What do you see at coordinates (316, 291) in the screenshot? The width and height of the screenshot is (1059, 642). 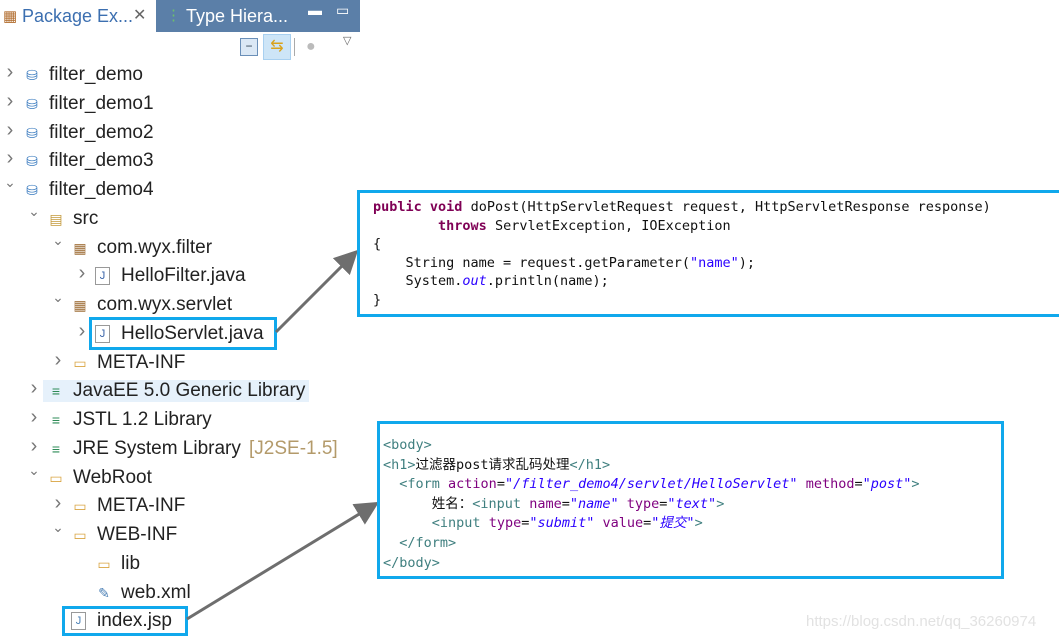 I see `arrow-to-java-code` at bounding box center [316, 291].